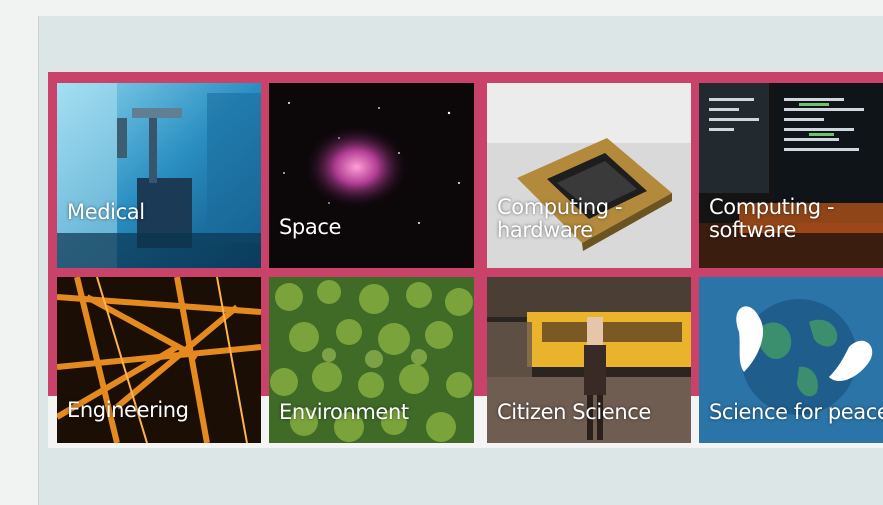 The width and height of the screenshot is (883, 505). Describe the element at coordinates (310, 227) in the screenshot. I see `tile-label: Space` at that location.